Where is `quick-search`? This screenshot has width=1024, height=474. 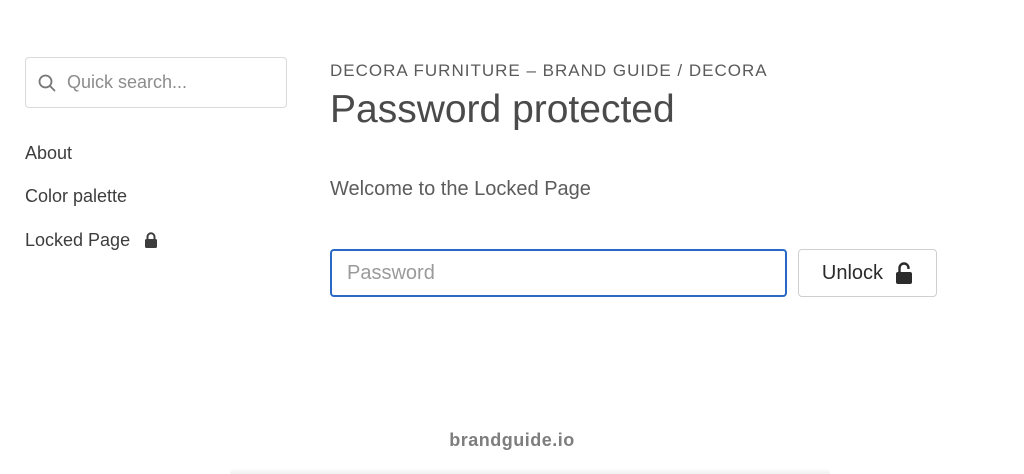 quick-search is located at coordinates (156, 82).